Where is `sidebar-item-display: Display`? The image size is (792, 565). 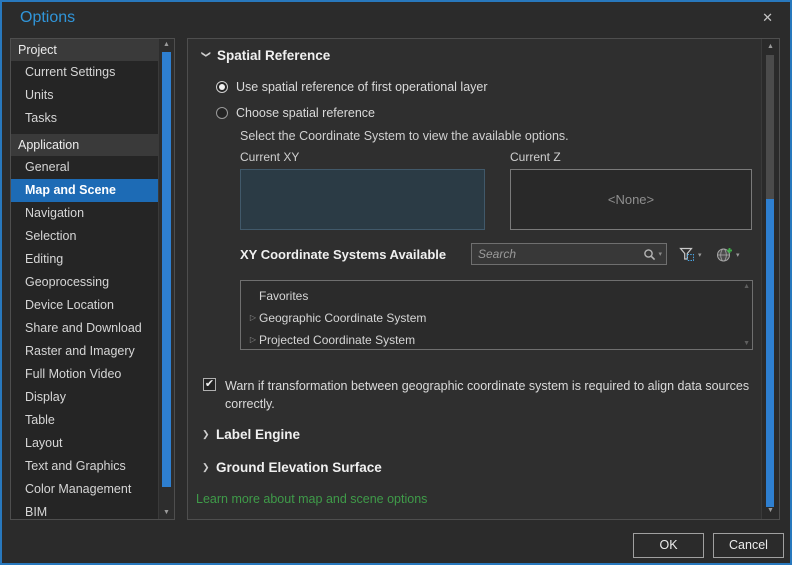
sidebar-item-display: Display is located at coordinates (84, 397).